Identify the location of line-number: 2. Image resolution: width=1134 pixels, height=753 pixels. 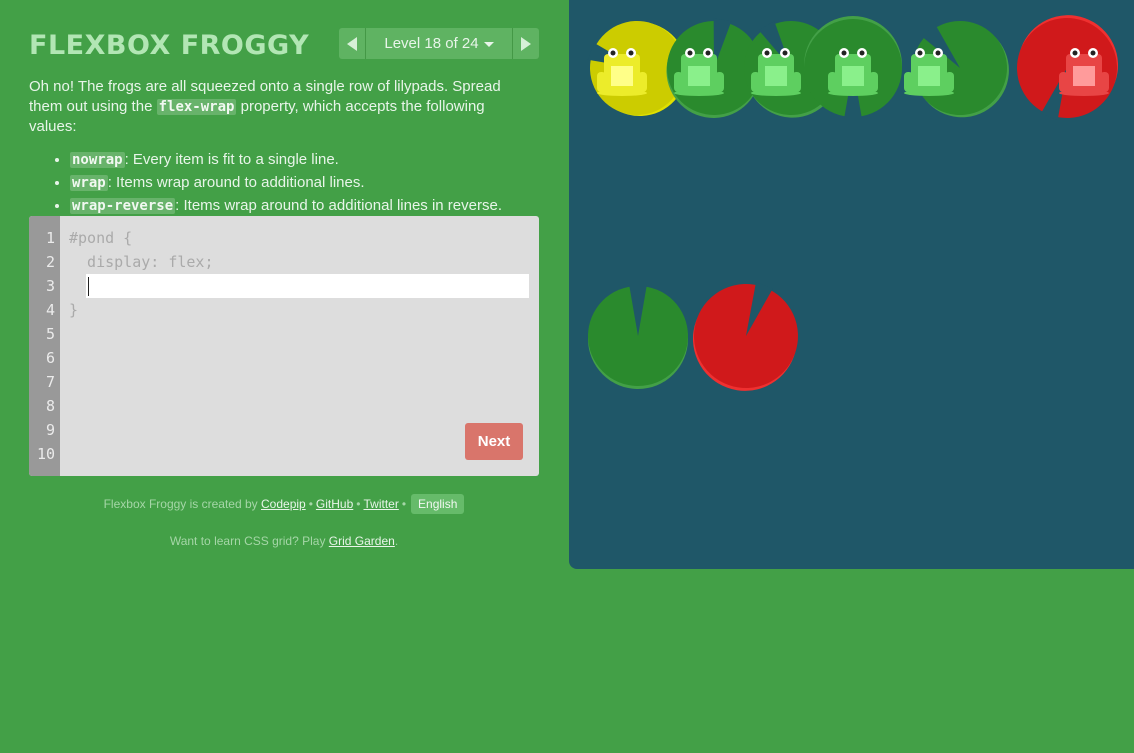
(50, 262).